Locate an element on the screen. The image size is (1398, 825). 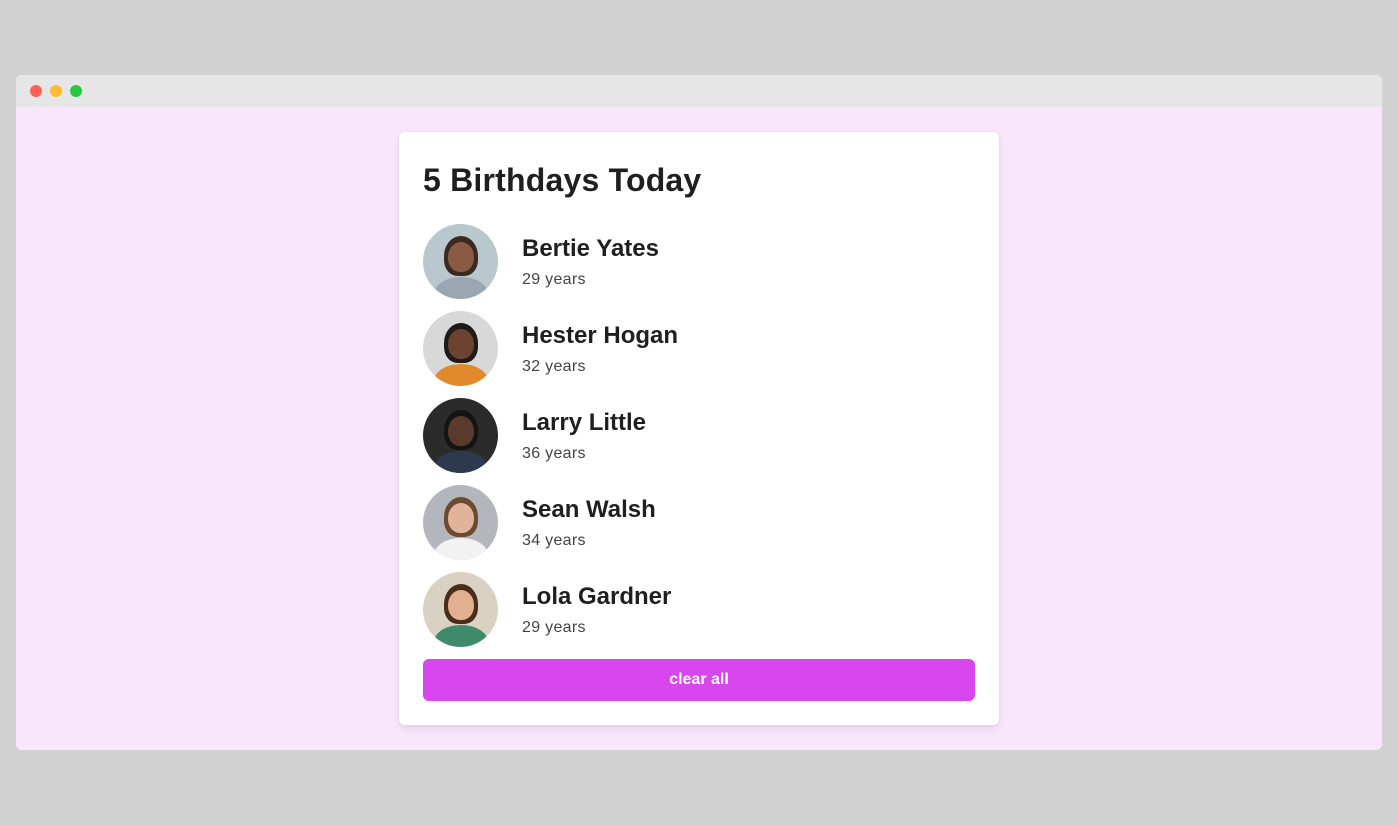
person-info: Lola Gardner 29 years is located at coordinates (596, 610).